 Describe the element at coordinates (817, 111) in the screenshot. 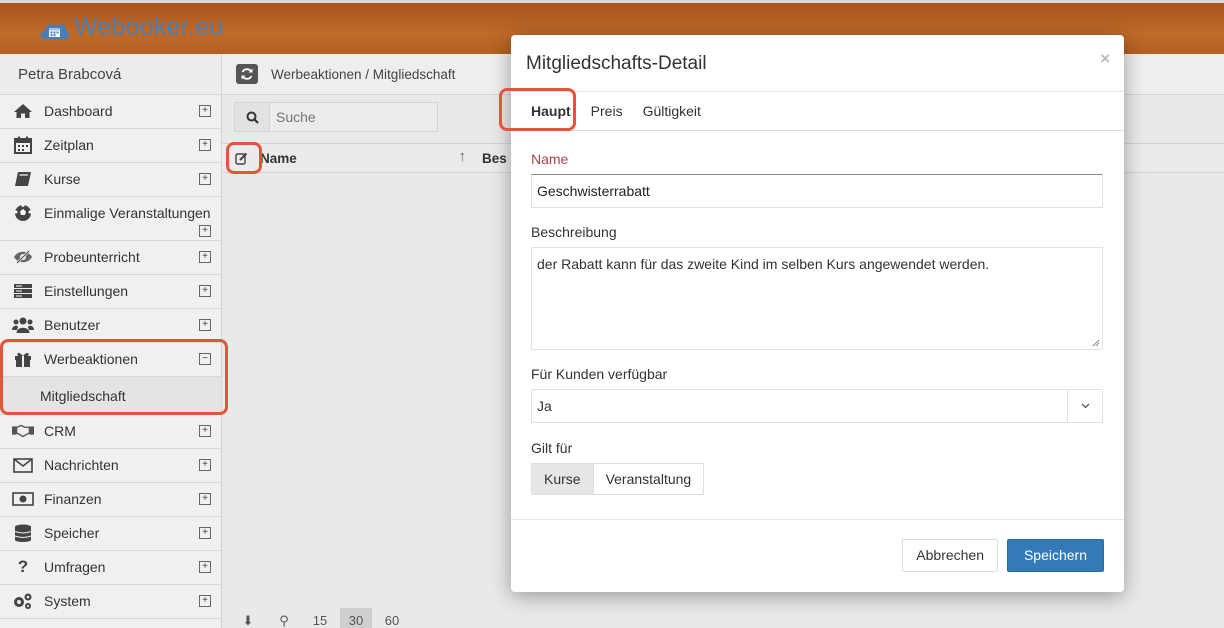

I see `modal-tabs: Haupt Preis Gültigkeit` at that location.